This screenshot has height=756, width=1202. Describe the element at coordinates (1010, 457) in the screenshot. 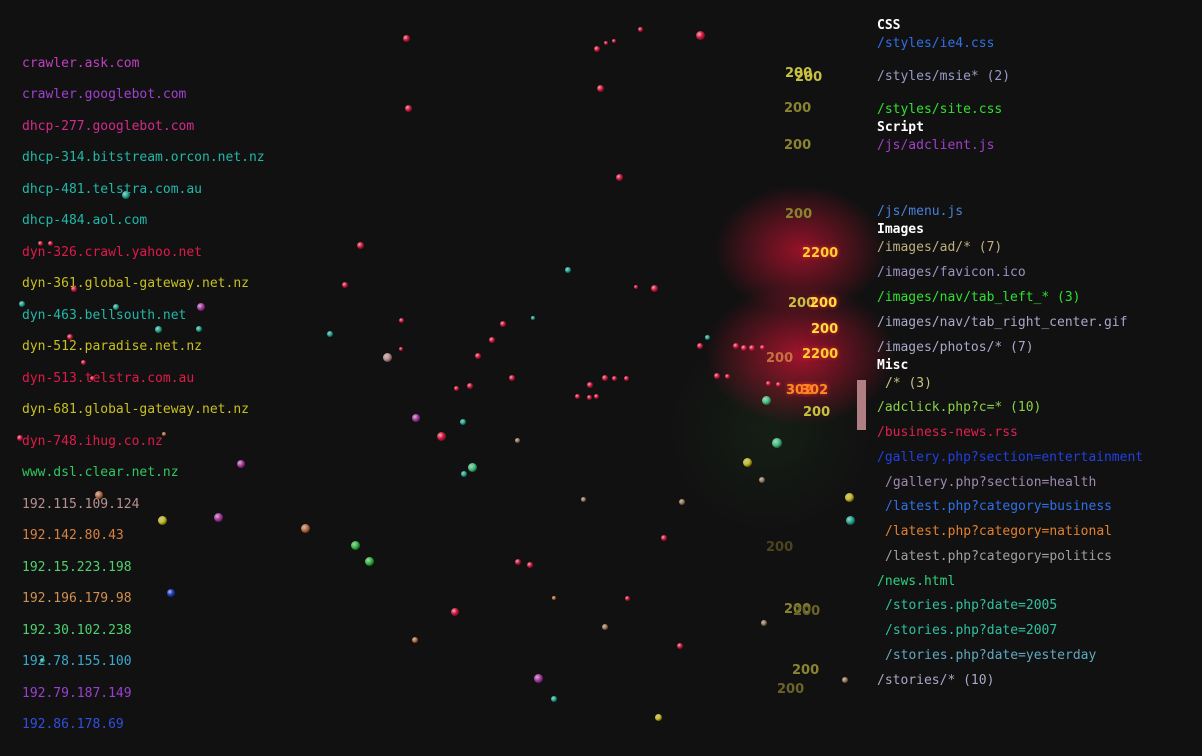

I see `path-label: /gallery.php?section=entertainment` at that location.